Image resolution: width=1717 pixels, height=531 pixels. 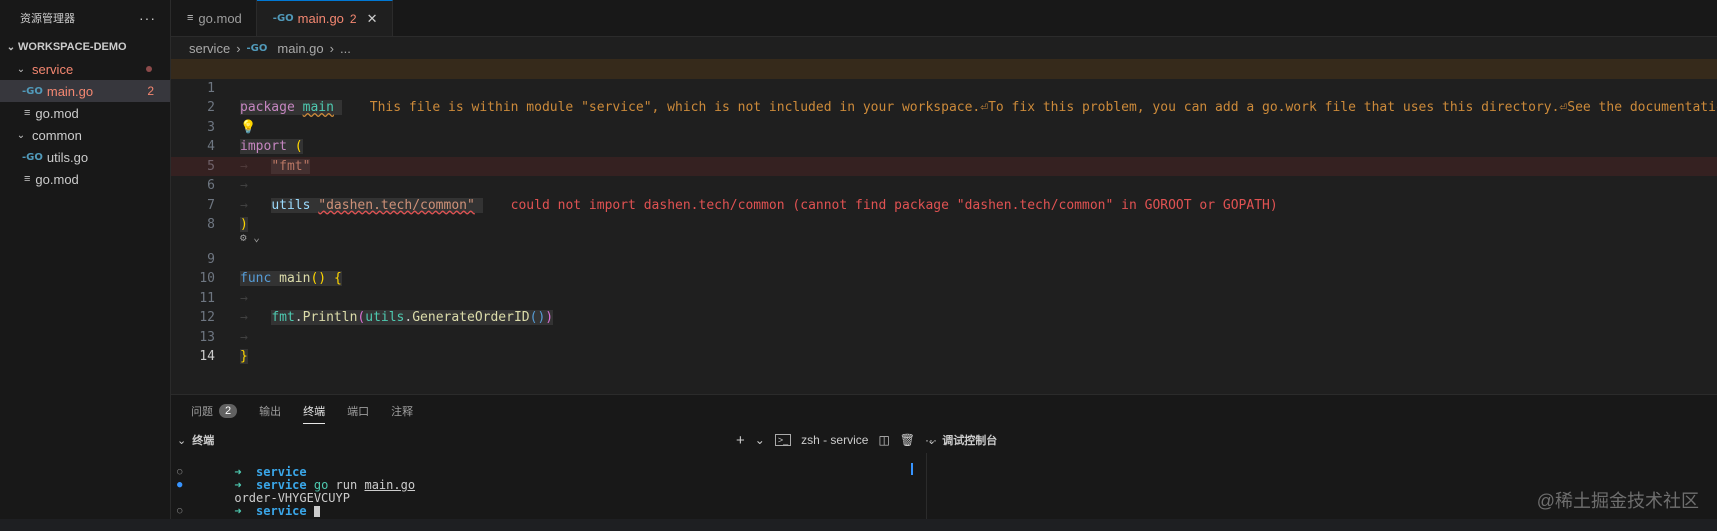 I want to click on code-line: 7 ), so click(x=944, y=204).